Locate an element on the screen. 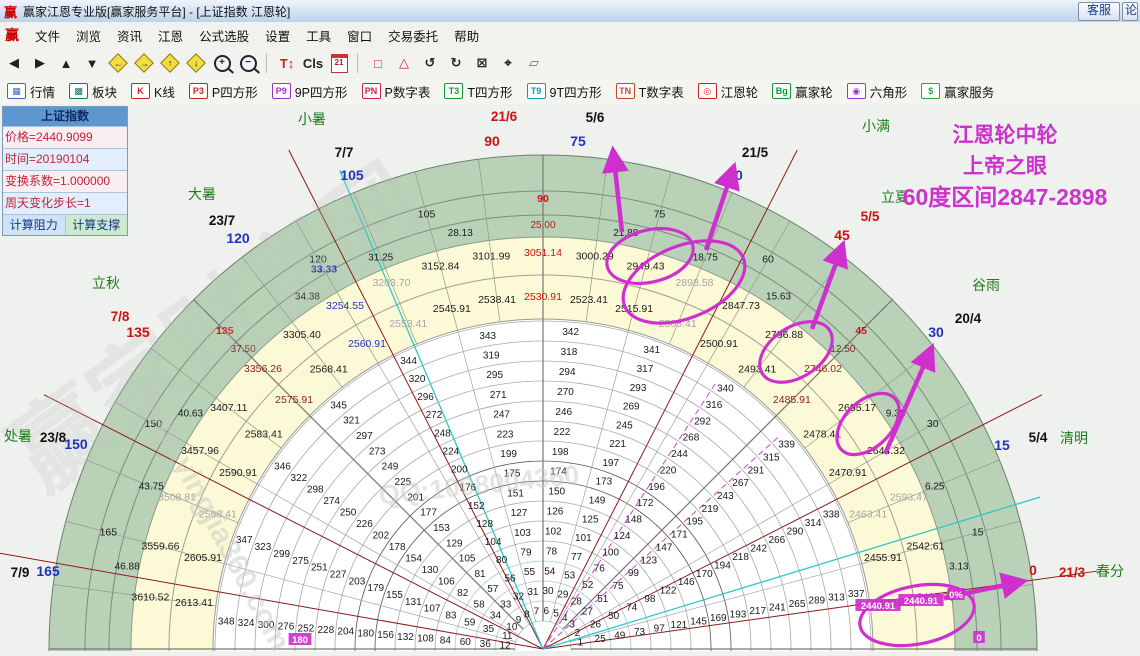 The height and width of the screenshot is (656, 1140). tab-T四方形: T3 T四方形 is located at coordinates (478, 91).